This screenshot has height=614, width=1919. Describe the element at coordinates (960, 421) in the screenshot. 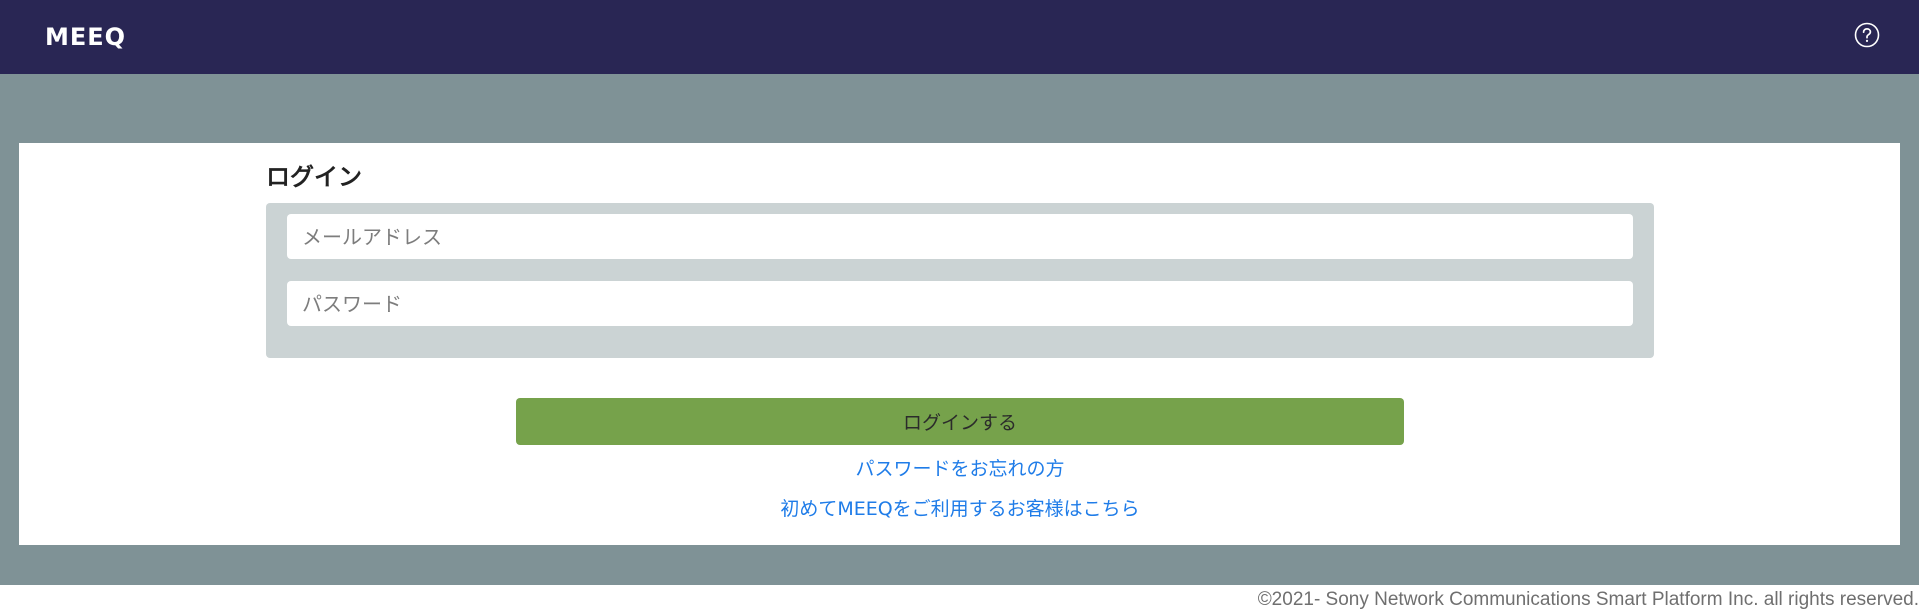

I see `login-button: ログインする` at that location.